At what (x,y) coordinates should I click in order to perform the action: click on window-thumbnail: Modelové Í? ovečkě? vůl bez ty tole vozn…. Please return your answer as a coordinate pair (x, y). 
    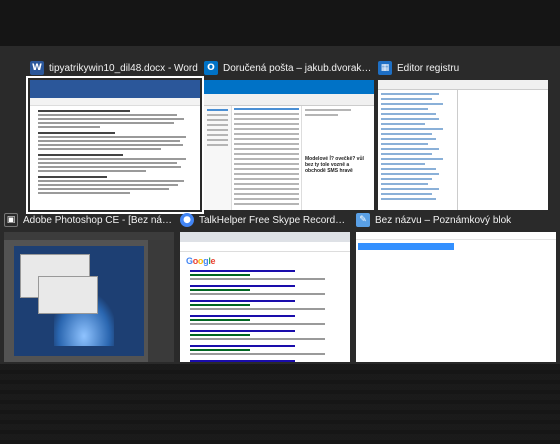
    Looking at the image, I should click on (289, 145).